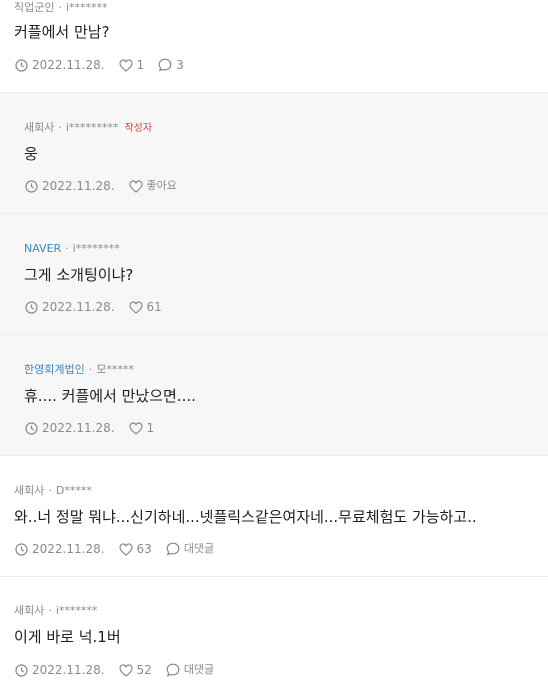 The image size is (548, 691). What do you see at coordinates (144, 549) in the screenshot?
I see `like-count: 63` at bounding box center [144, 549].